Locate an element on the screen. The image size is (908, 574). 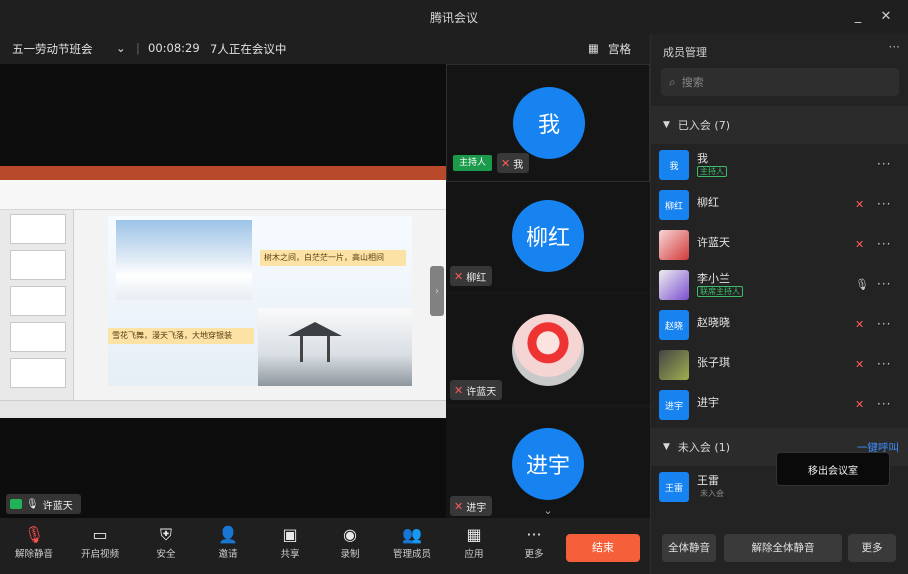
tile-name-tag: ✕ 进宇 is located at coordinates (471, 506).